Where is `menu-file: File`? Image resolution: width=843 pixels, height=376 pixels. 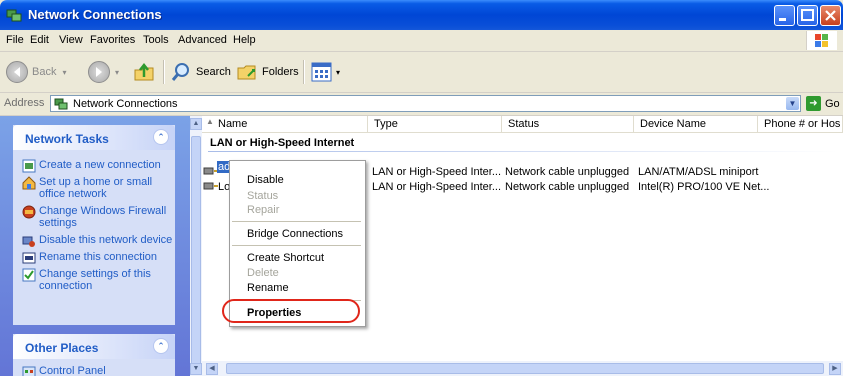 menu-file: File is located at coordinates (15, 40).